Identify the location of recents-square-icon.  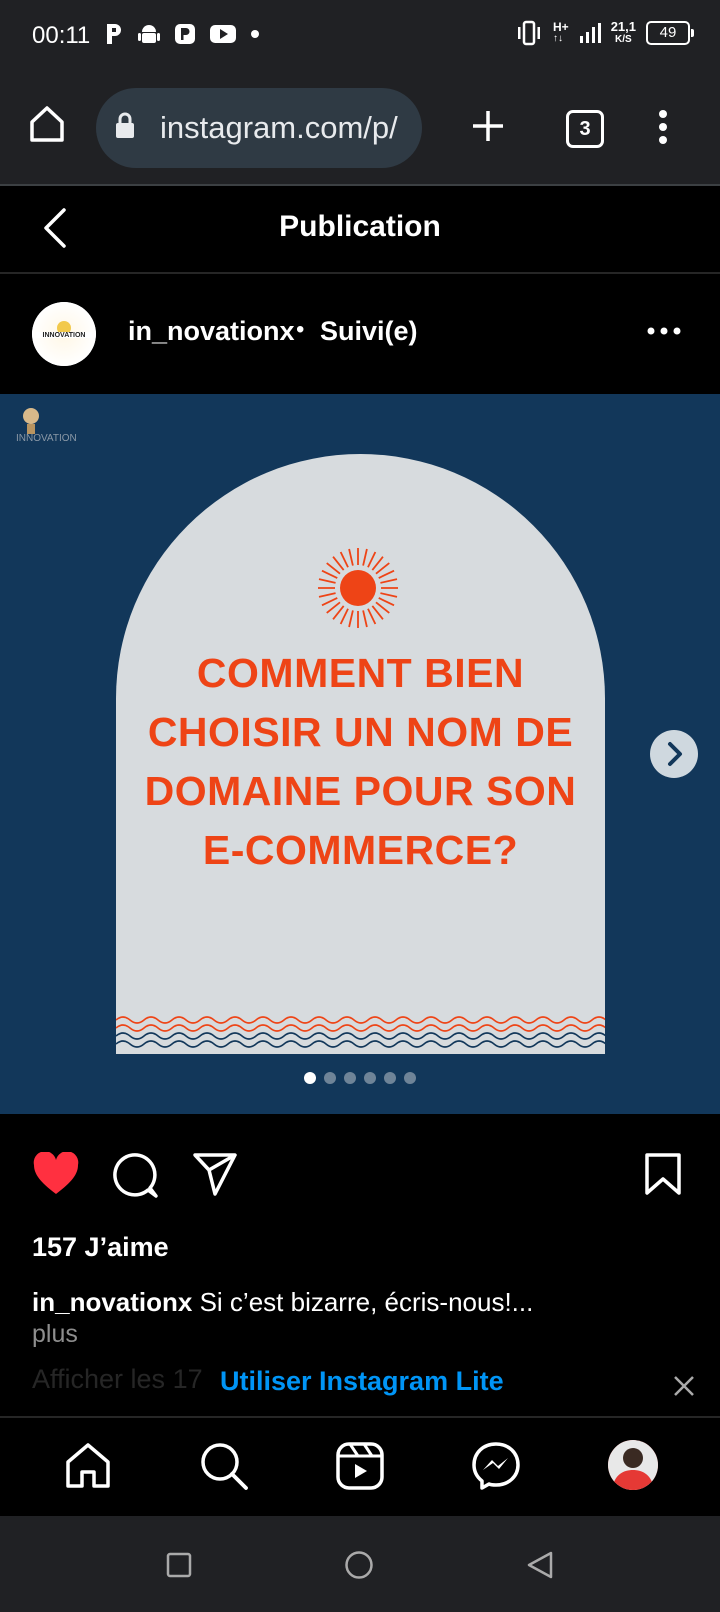
(179, 1565).